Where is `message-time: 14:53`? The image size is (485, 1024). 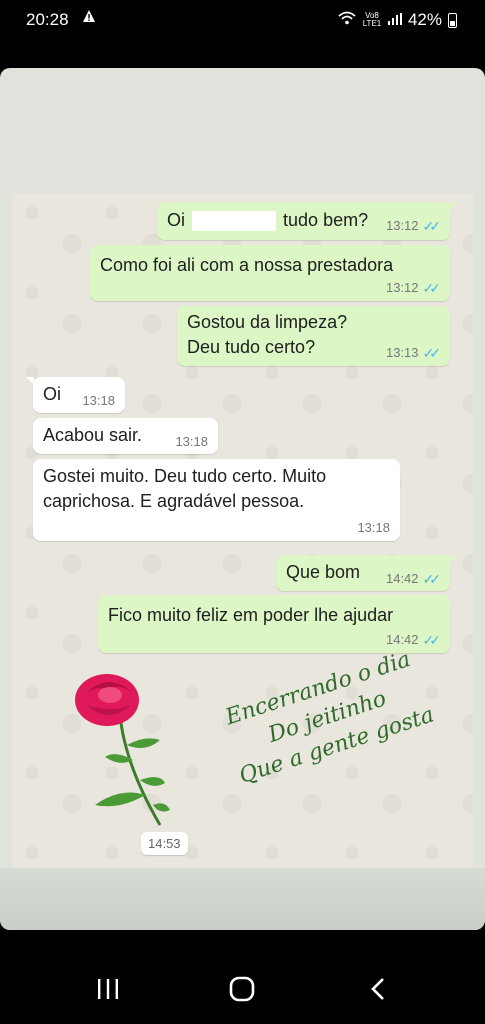
message-time: 14:53 is located at coordinates (164, 843).